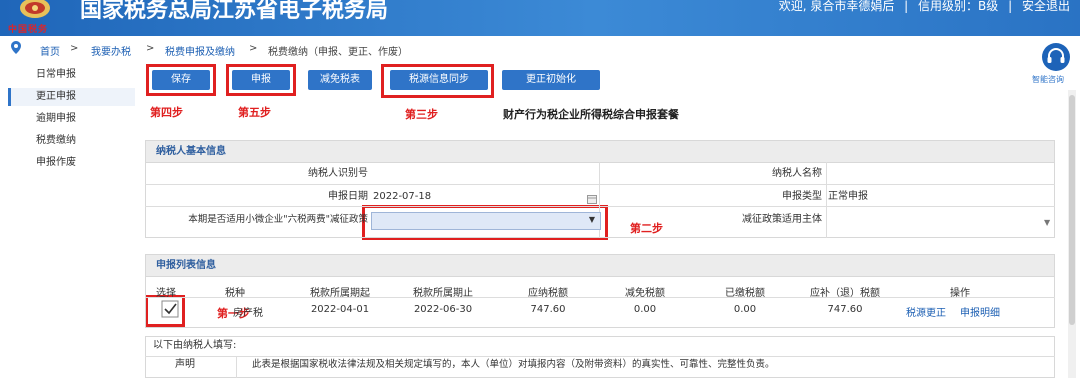 This screenshot has width=1080, height=378. I want to click on tax-emblem-icon, so click(35, 9).